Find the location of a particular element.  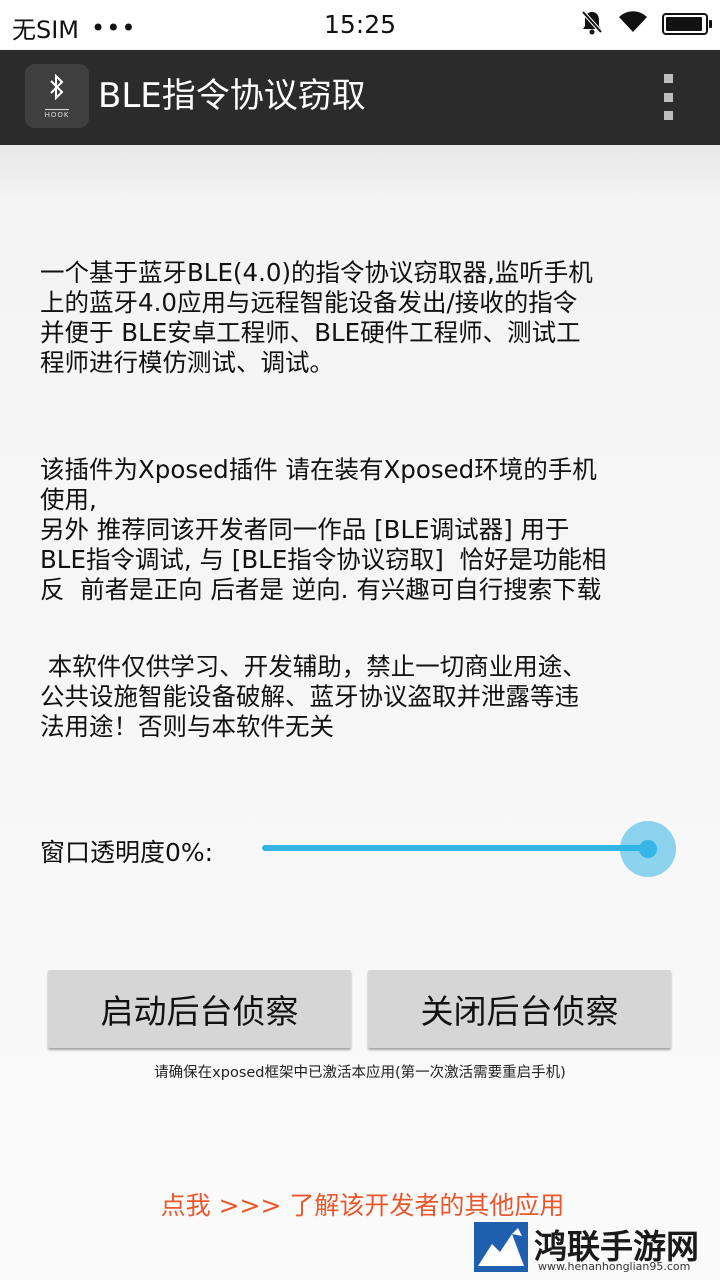

stop-monitor-button: 关闭后台侦察 is located at coordinates (519, 1009).